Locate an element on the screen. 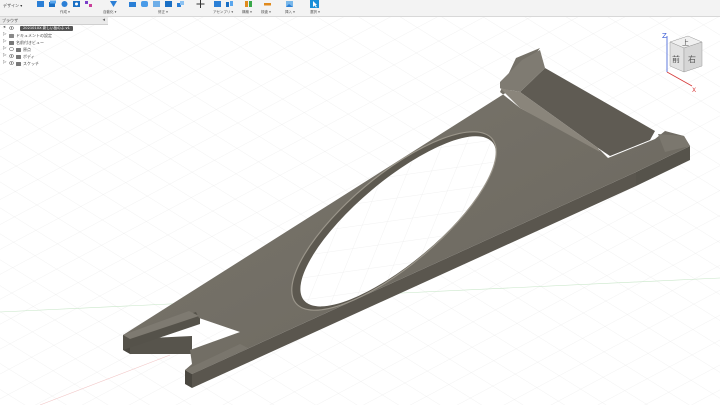 This screenshot has width=720, height=409. construct-menu-label: 構築 ▾ is located at coordinates (247, 12).